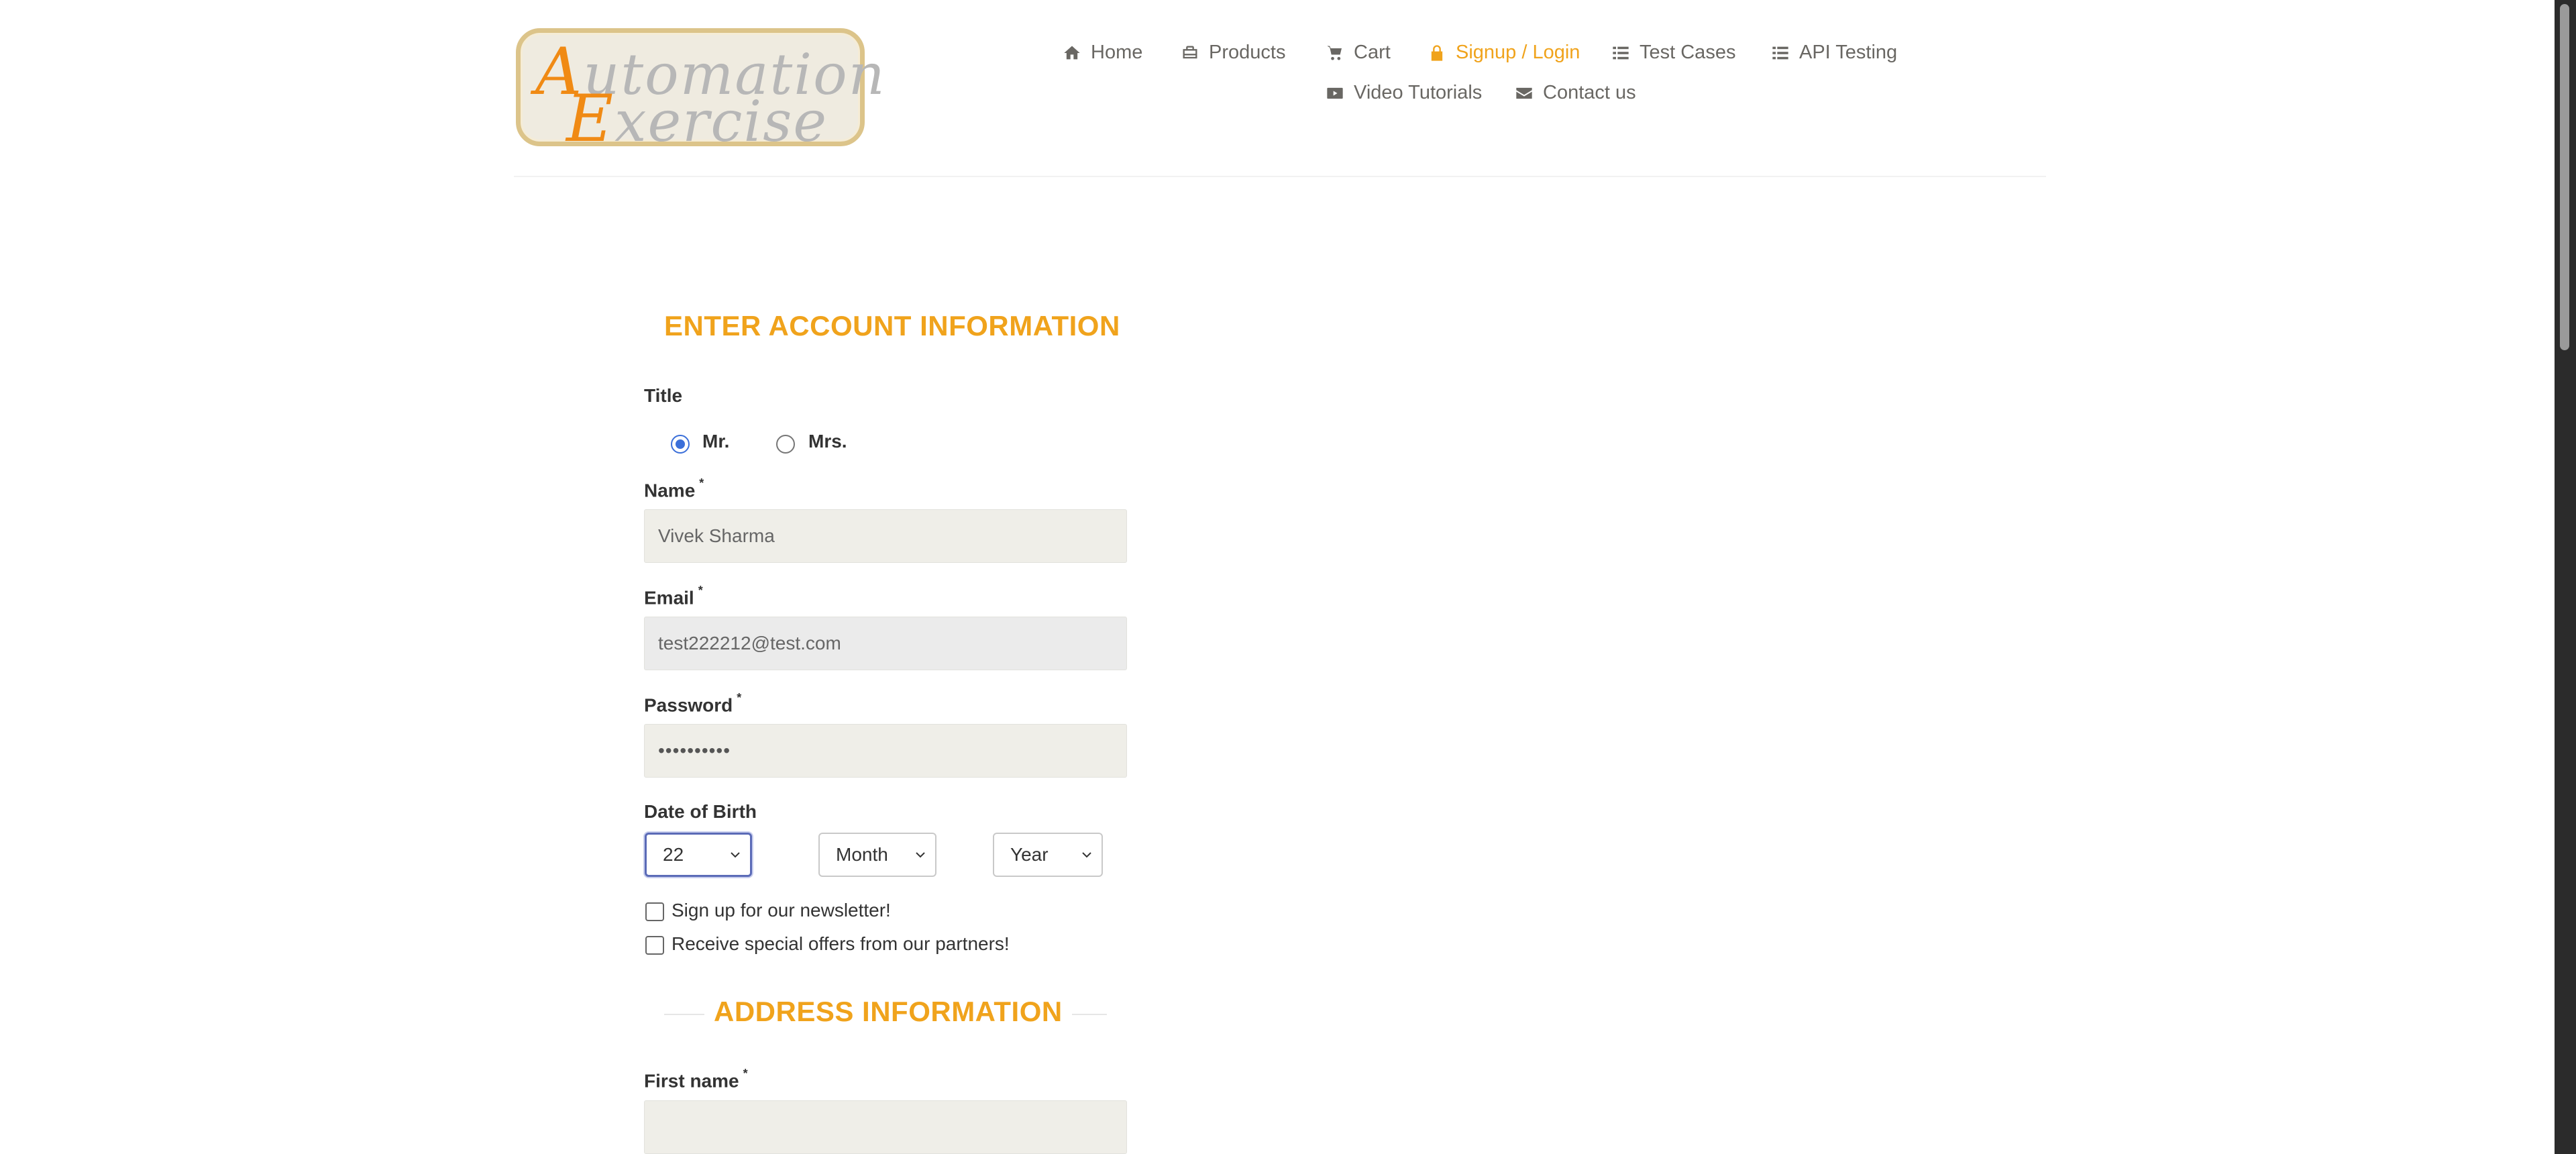 The width and height of the screenshot is (2576, 1154). Describe the element at coordinates (691, 1081) in the screenshot. I see `first-name-label-text: First name` at that location.